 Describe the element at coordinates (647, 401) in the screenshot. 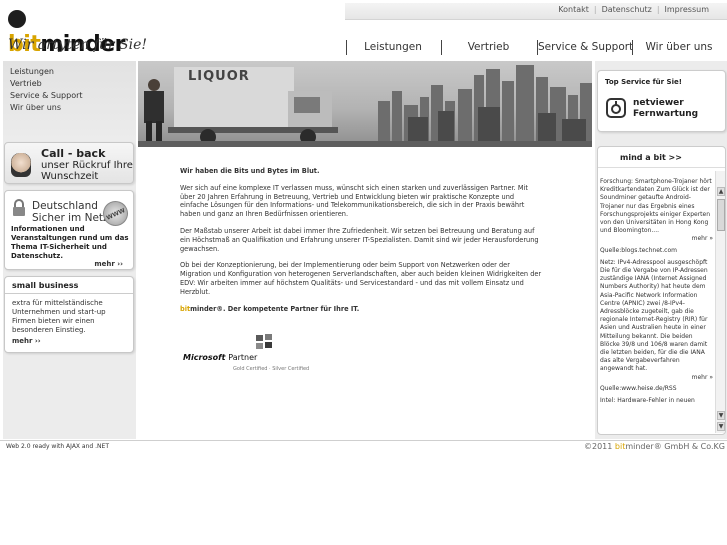

I see `news-text: Intel: Hardware-Fehler in neuen` at that location.